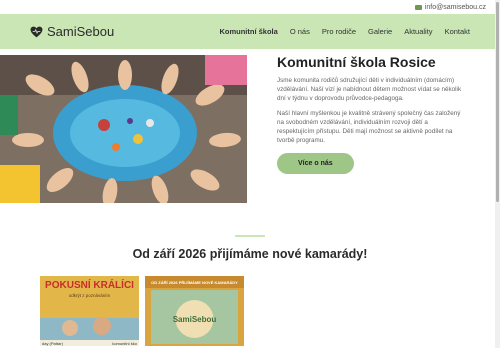 The image size is (500, 348). What do you see at coordinates (380, 31) in the screenshot?
I see `nav-galerie: Galerie` at bounding box center [380, 31].